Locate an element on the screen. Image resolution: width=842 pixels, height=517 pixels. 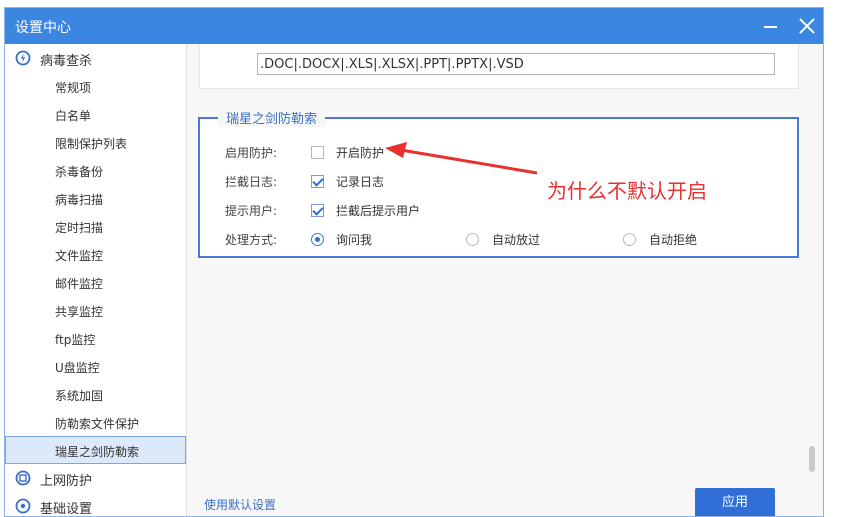
sidebar-item-label: 邮件监控 is located at coordinates (79, 284).